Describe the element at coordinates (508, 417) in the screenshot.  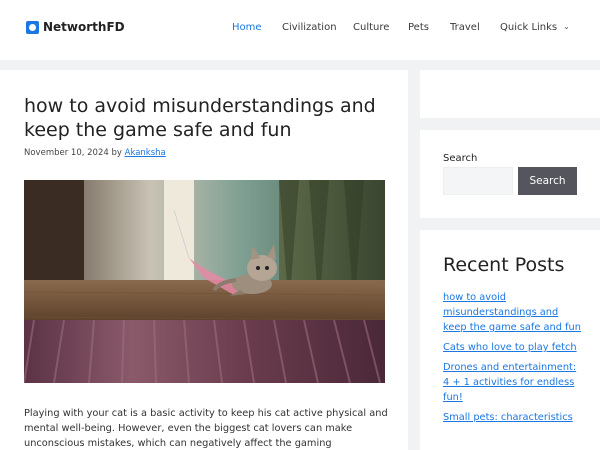
I see `recent-post-link: Small pets: characteristics` at that location.